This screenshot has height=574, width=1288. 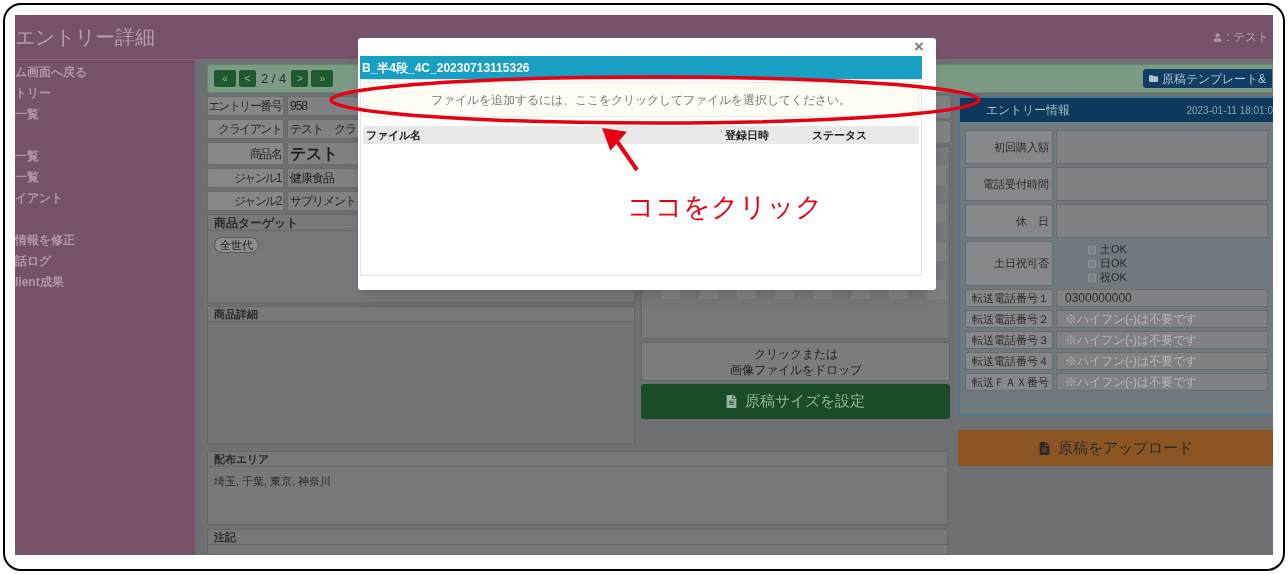 What do you see at coordinates (1162, 298) in the screenshot?
I see `phone-field: 0300000000` at bounding box center [1162, 298].